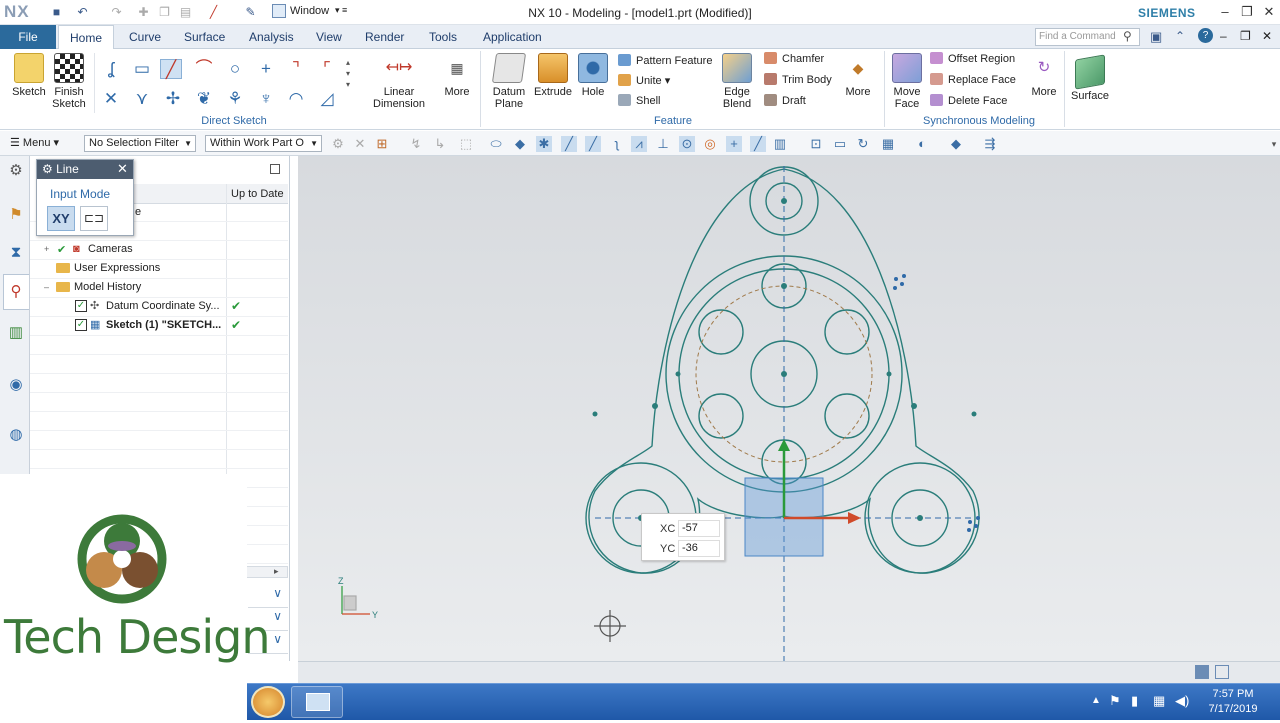  Describe the element at coordinates (110, 249) in the screenshot. I see `list-item-cameras: Cameras` at that location.